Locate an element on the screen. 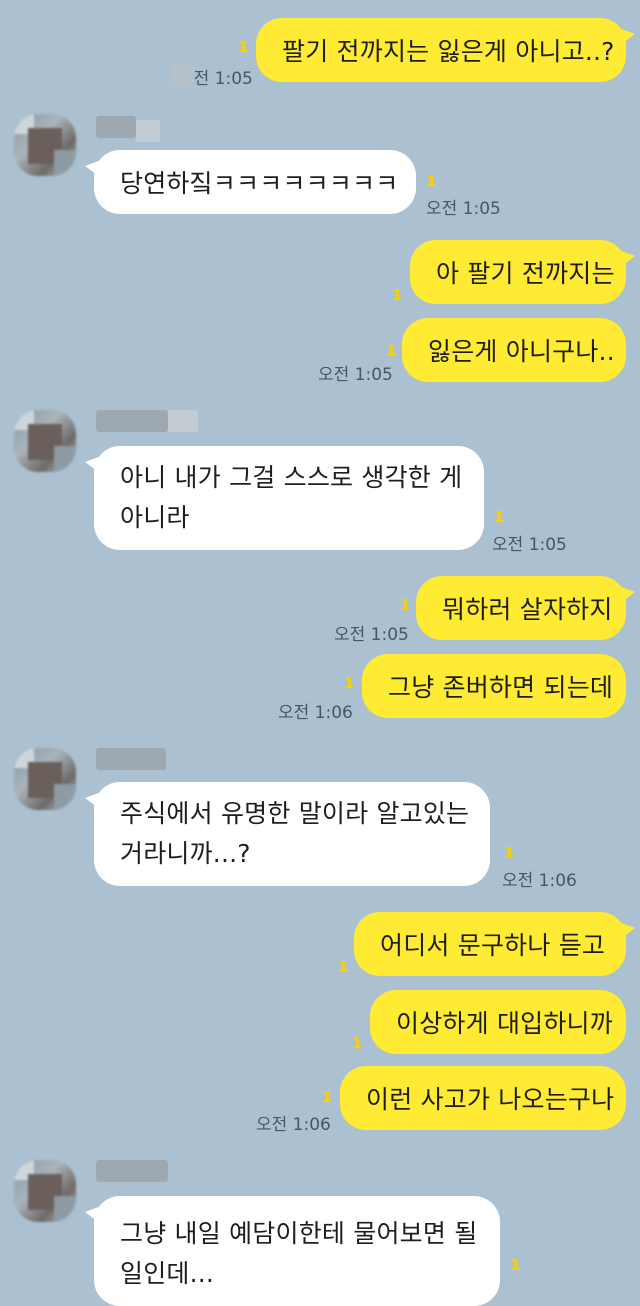  my-message-bubble: 이상하게 대입하니까 is located at coordinates (498, 1022).